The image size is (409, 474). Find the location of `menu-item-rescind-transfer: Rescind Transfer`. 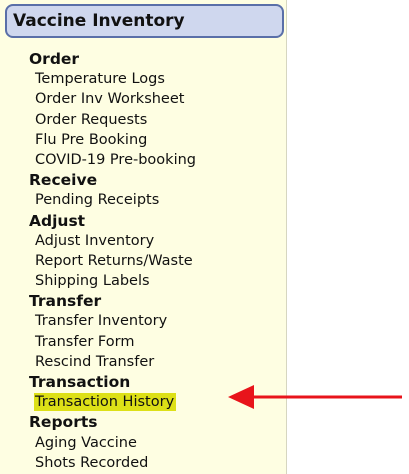

menu-item-rescind-transfer: Rescind Transfer is located at coordinates (112, 362).